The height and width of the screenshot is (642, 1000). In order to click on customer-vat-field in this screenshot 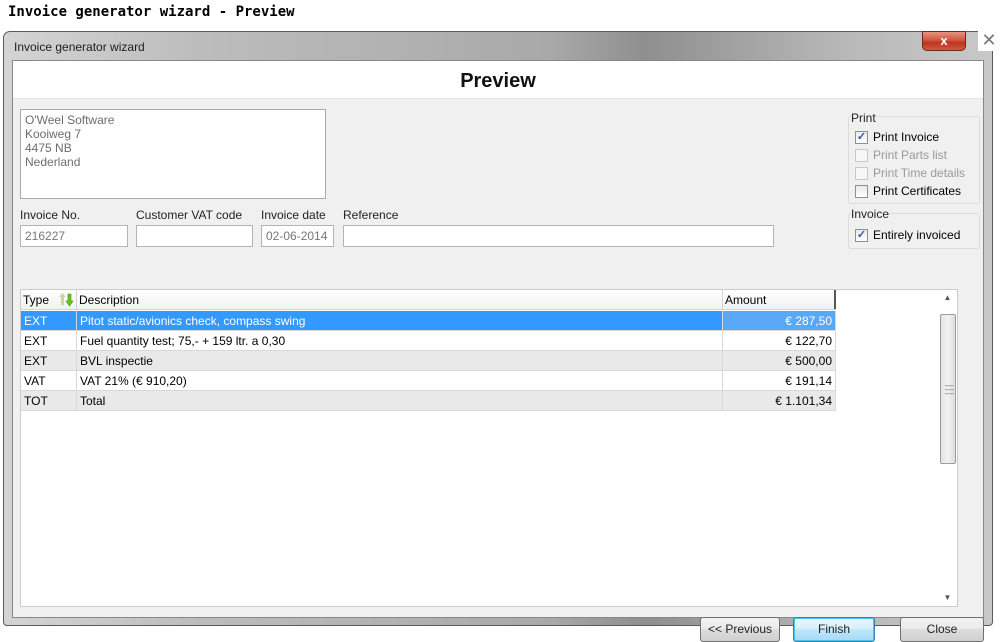, I will do `click(194, 236)`.